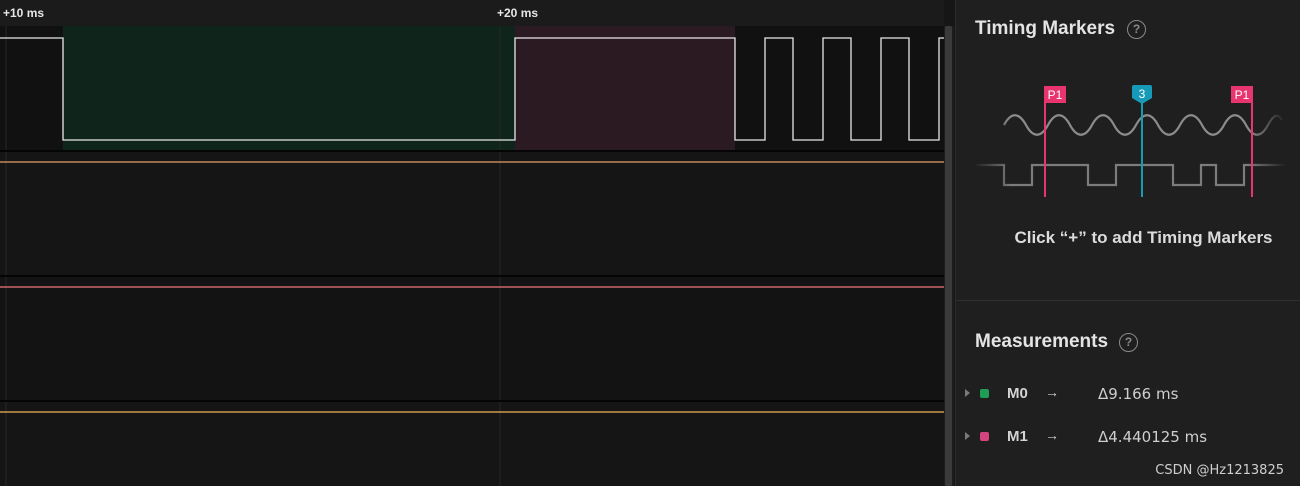  Describe the element at coordinates (1219, 470) in the screenshot. I see `watermark: CSDN @Hz1213825` at that location.